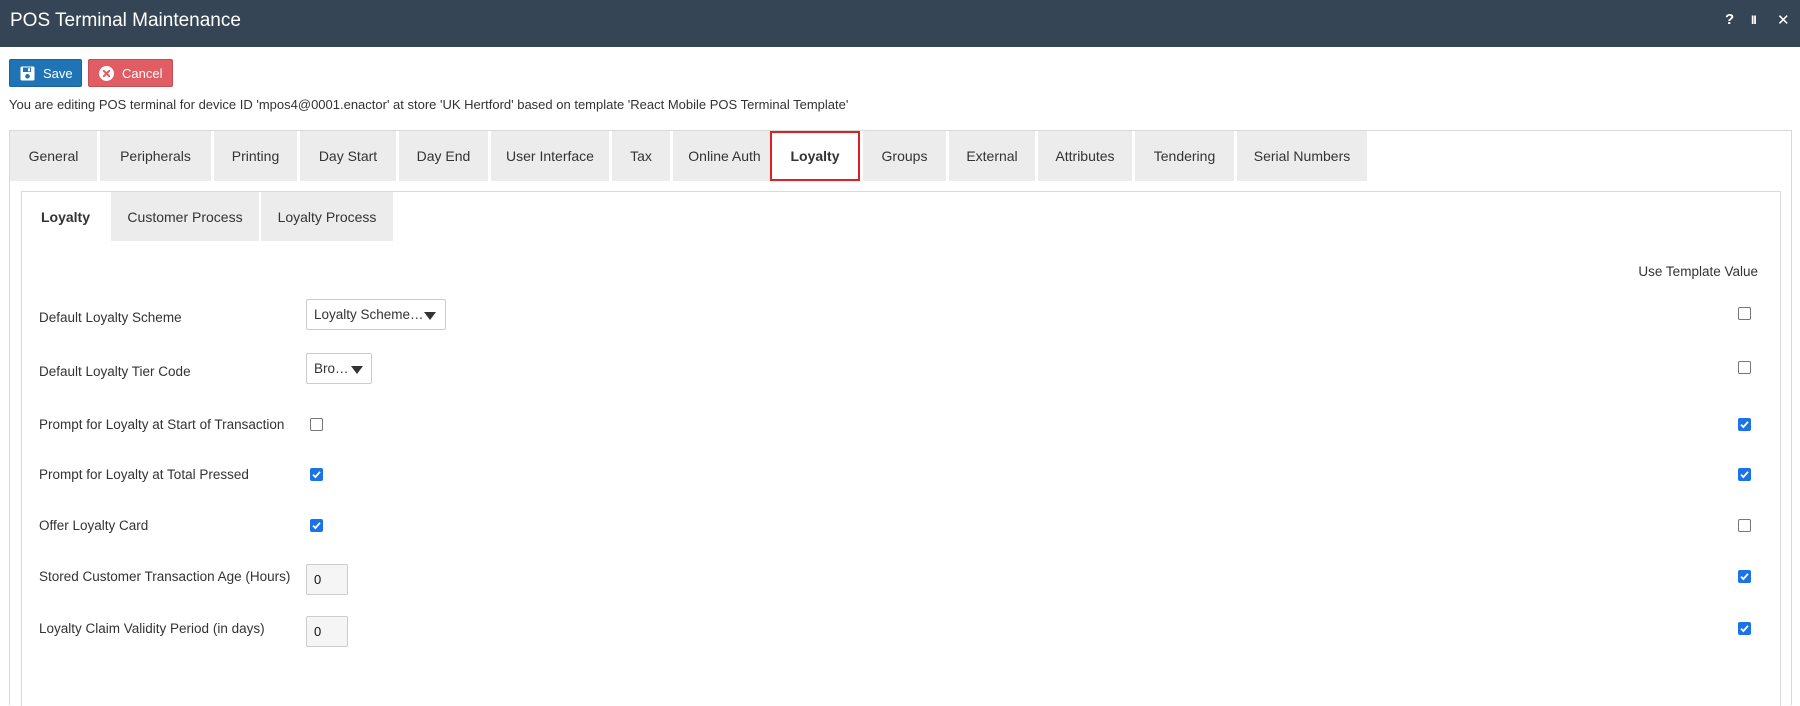 Image resolution: width=1800 pixels, height=706 pixels. I want to click on prompt-loyalty-total-template-checkbox, so click(1744, 474).